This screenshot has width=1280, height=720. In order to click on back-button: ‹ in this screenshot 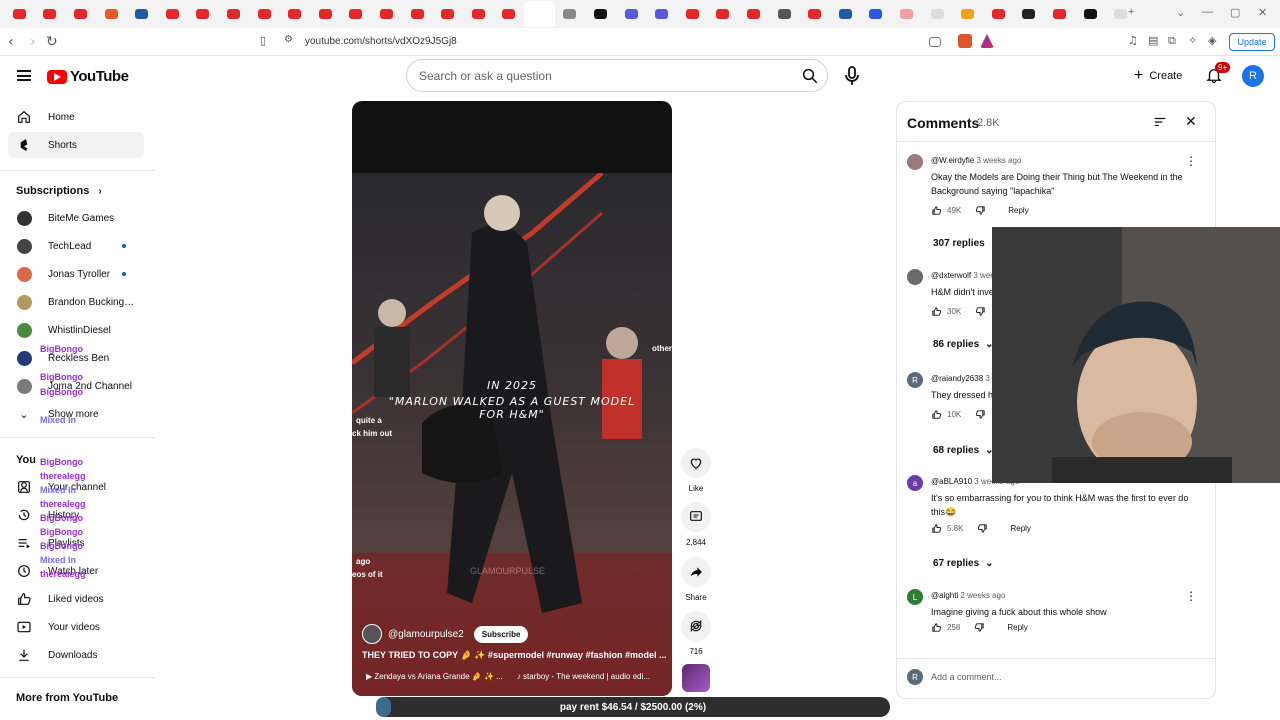, I will do `click(11, 42)`.